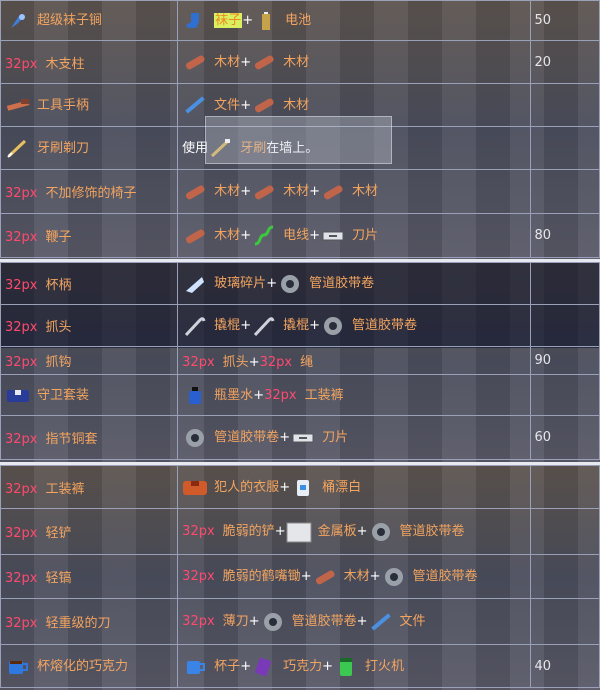 Image resolution: width=600 pixels, height=690 pixels. What do you see at coordinates (303, 666) in the screenshot?
I see `item-text: 巧克力` at bounding box center [303, 666].